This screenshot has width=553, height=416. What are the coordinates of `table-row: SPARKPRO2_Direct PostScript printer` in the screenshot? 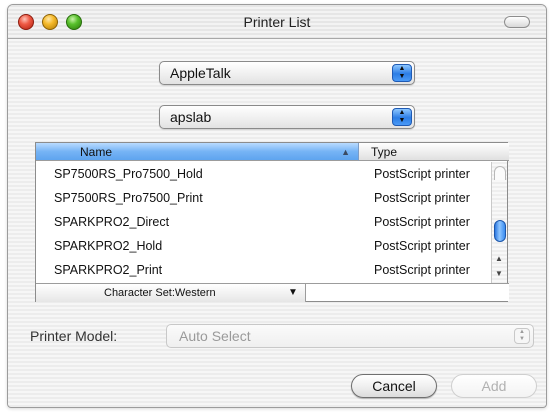 It's located at (264, 222).